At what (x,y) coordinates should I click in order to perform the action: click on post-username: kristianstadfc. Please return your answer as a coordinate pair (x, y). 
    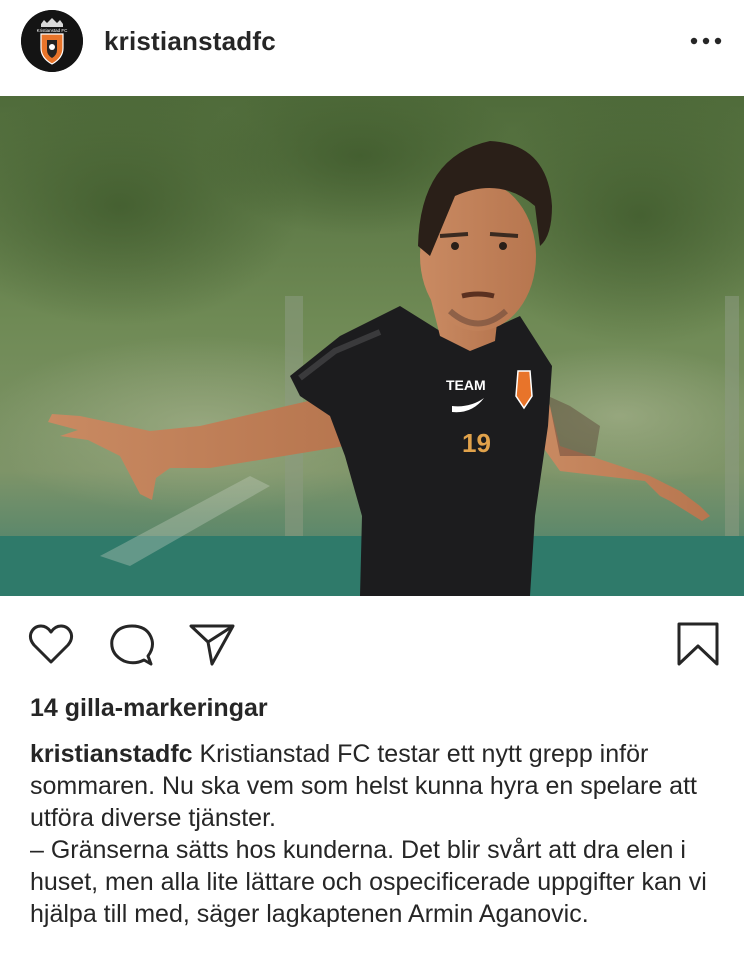
    Looking at the image, I should click on (190, 41).